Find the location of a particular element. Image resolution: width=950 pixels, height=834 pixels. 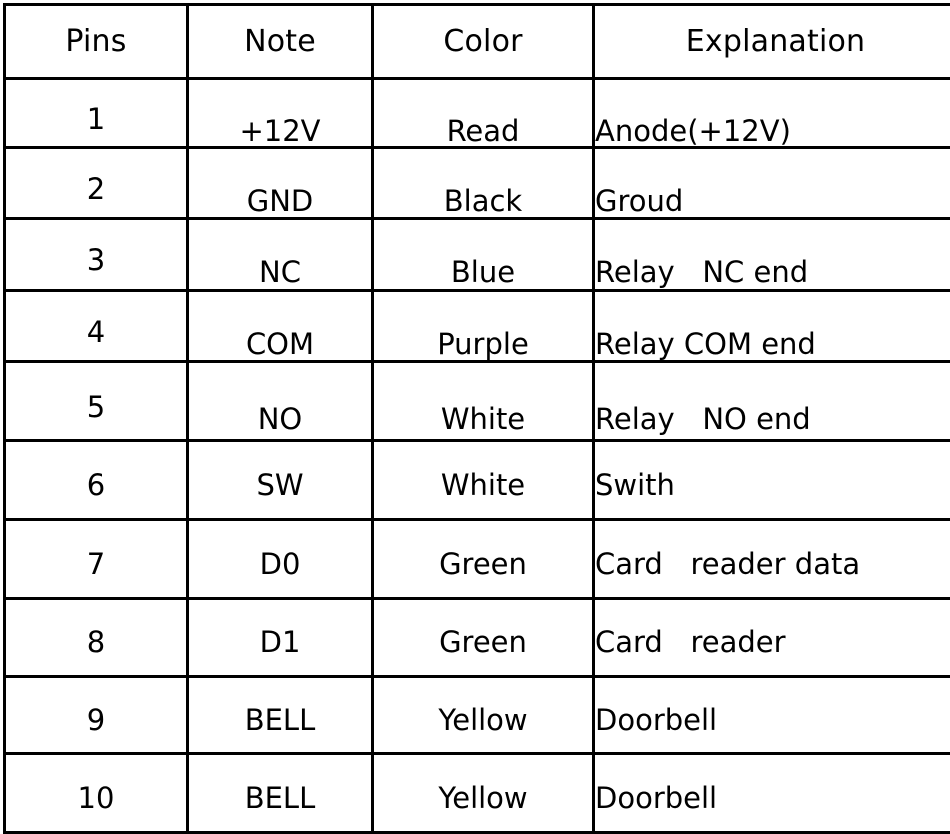

cell-text: Anode(+12V) is located at coordinates (772, 131).